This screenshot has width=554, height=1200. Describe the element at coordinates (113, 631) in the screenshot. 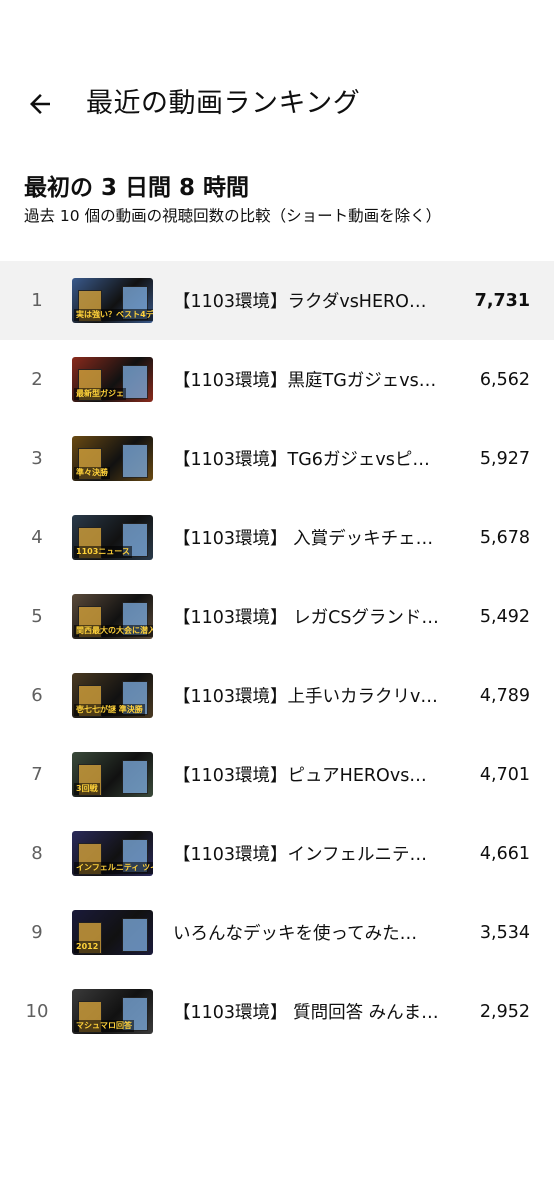

I see `thumbnail-caption: 関西最大の大会に潜入` at that location.